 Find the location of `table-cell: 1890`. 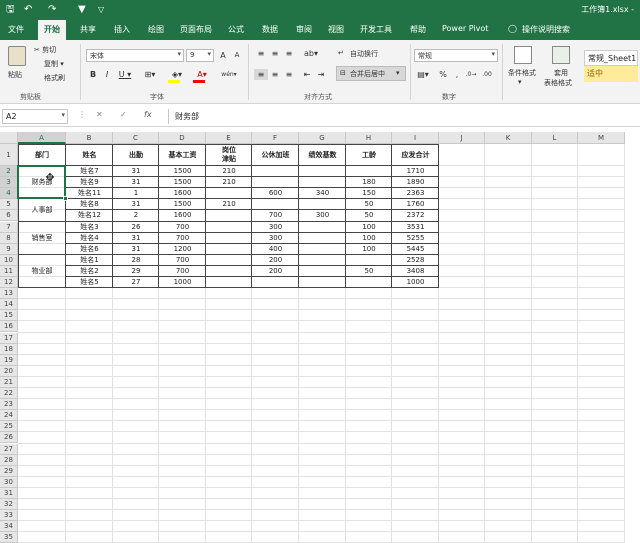

table-cell: 1890 is located at coordinates (415, 182).